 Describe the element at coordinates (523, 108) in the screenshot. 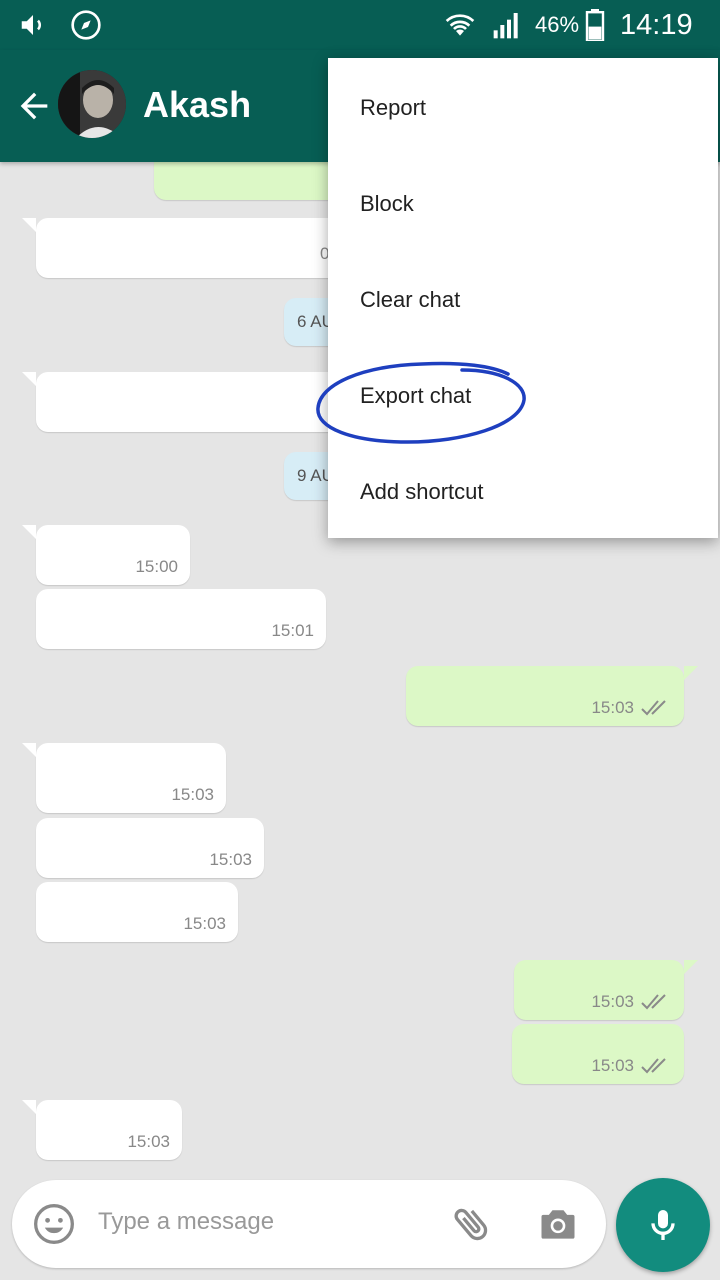

I see `menu-item-report: Report` at that location.